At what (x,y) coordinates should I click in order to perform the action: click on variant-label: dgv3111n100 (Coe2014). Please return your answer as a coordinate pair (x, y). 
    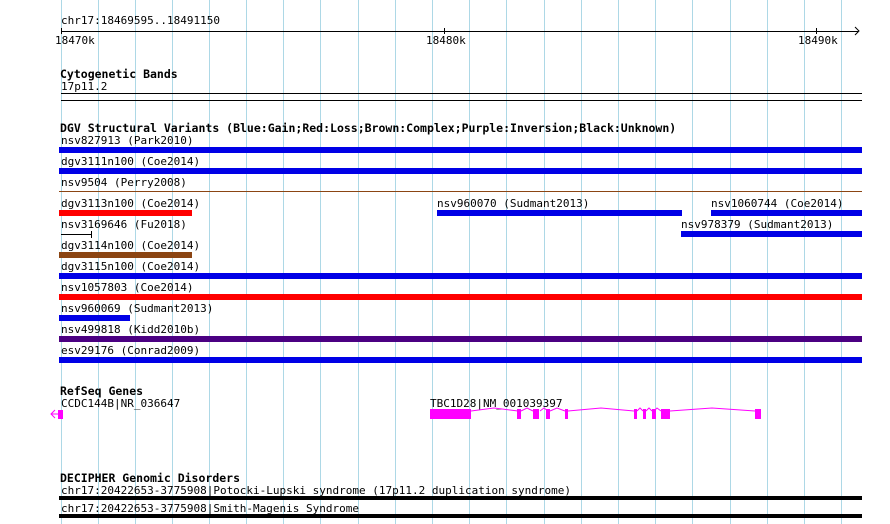
    Looking at the image, I should click on (130, 162).